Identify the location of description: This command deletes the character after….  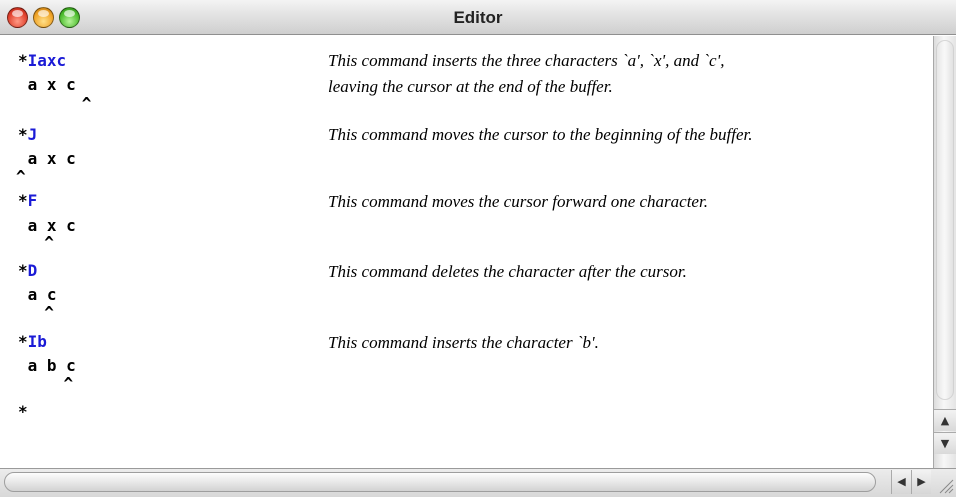
(507, 271).